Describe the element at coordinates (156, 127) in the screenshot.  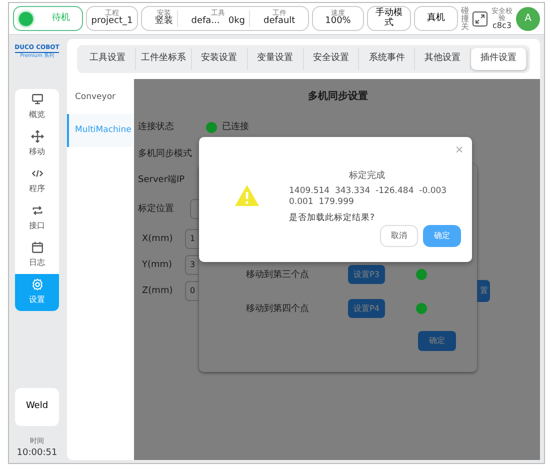
I see `field-label: 连接状态` at that location.